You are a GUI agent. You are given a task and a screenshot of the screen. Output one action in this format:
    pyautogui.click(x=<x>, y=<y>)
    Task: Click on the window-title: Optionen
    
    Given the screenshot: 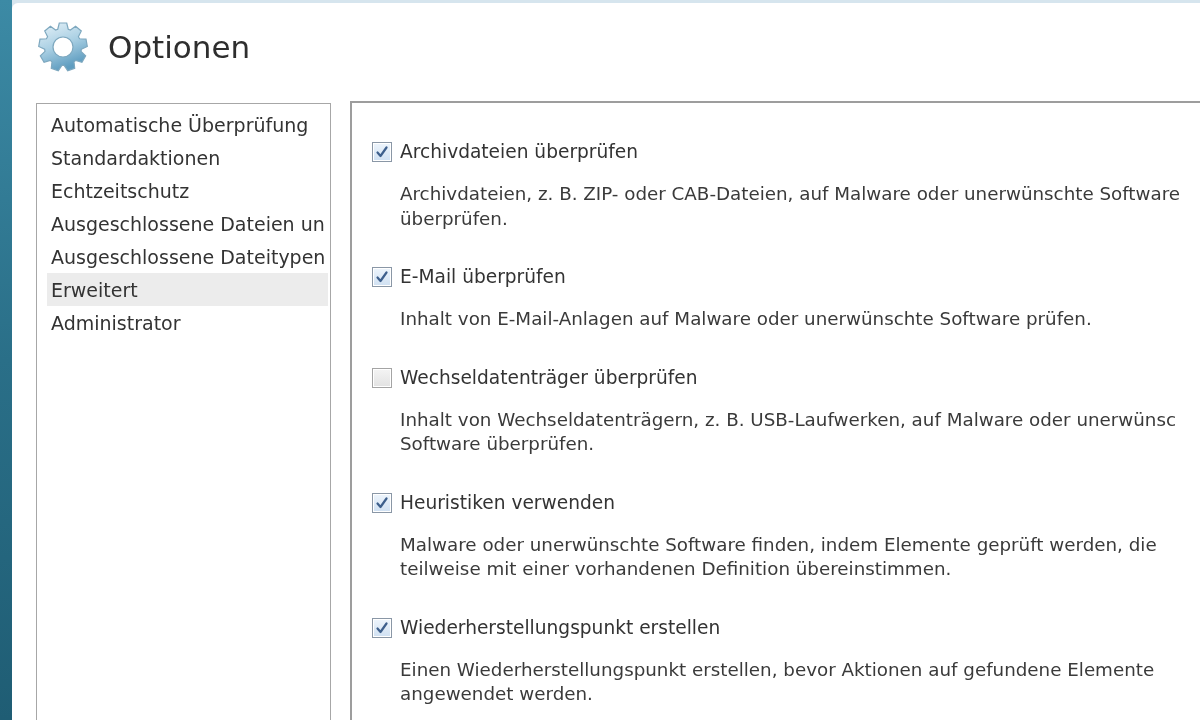 What is the action you would take?
    pyautogui.click(x=179, y=47)
    